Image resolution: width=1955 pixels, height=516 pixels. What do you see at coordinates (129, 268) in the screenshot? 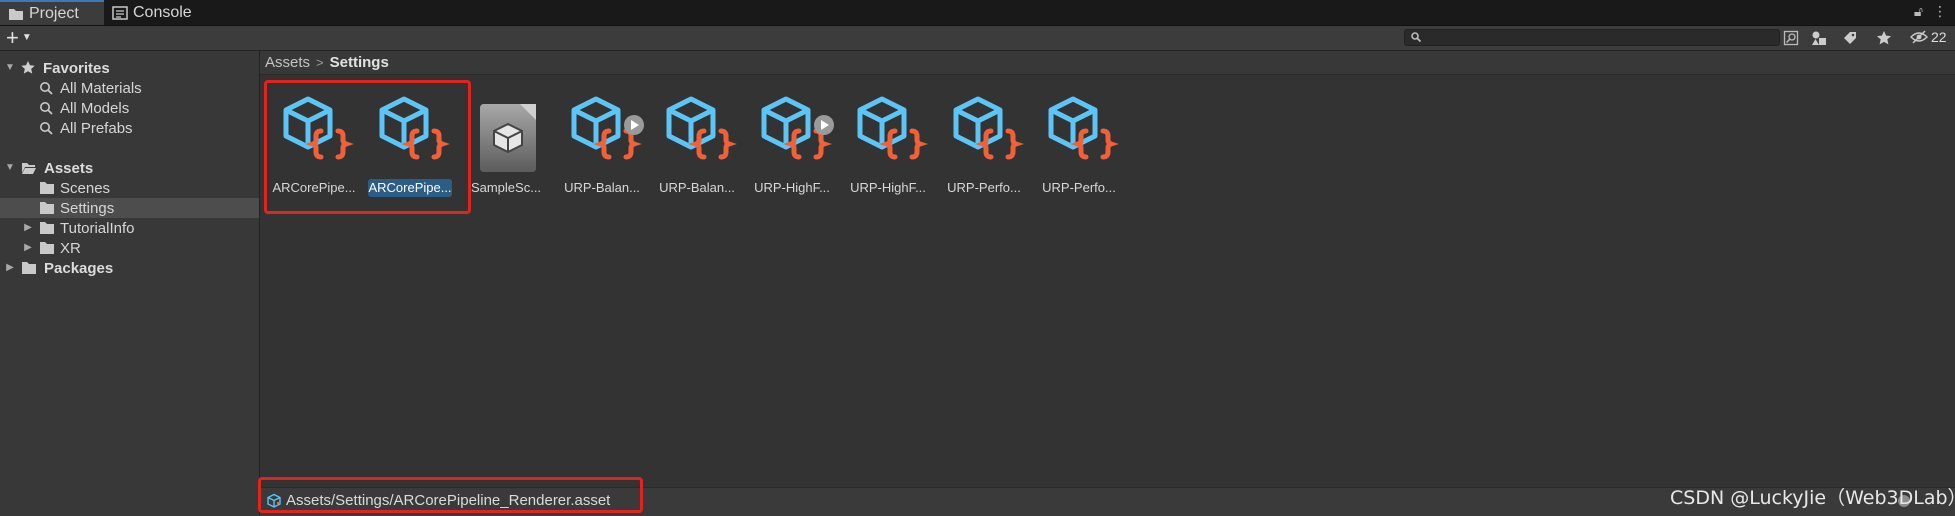
I see `tree-item-packages: ▶ Packages` at bounding box center [129, 268].